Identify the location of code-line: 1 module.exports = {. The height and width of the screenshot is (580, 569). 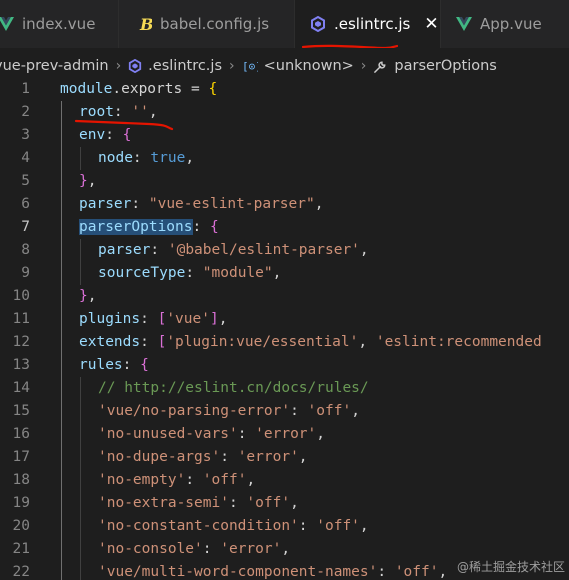
(284, 89).